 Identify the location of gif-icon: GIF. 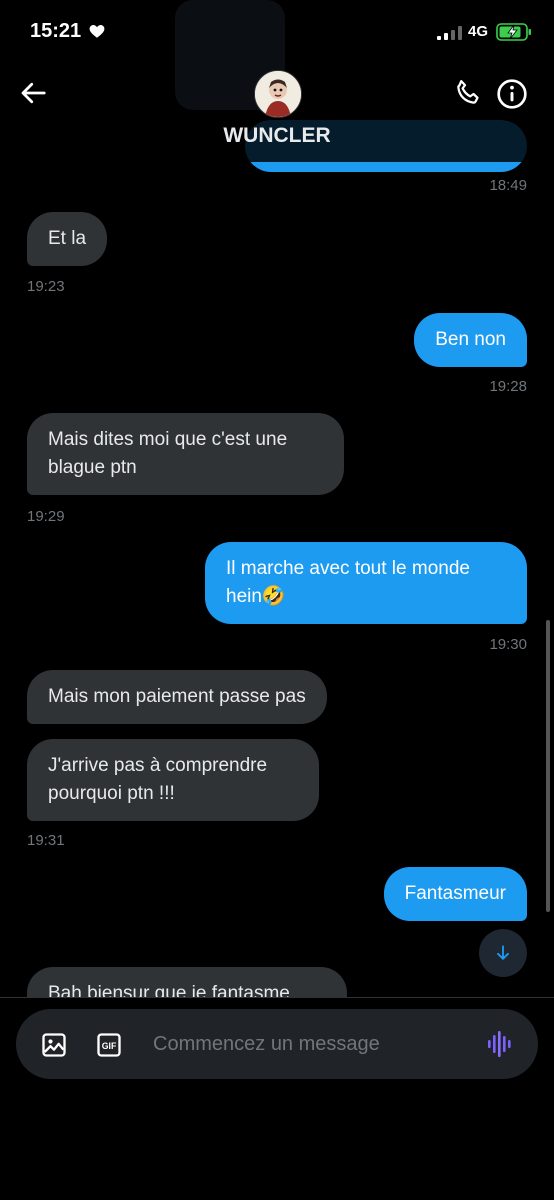
(109, 1045).